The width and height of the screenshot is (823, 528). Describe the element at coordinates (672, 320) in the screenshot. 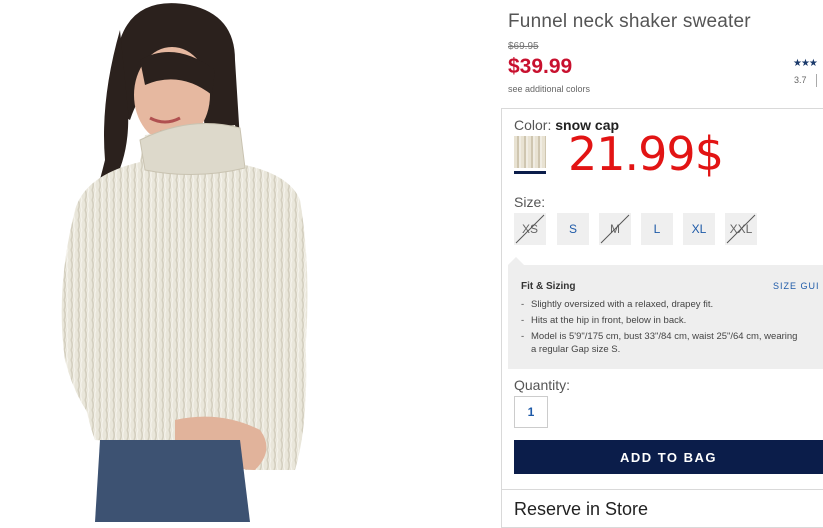

I see `fit-detail-item: Hits at the hip in front, below in back.` at that location.